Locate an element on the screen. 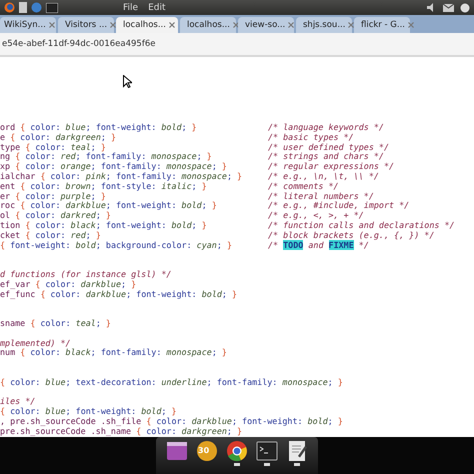 The width and height of the screenshot is (474, 474). code-line: tion { color: black; font-weight: bold; } is located at coordinates (104, 225).